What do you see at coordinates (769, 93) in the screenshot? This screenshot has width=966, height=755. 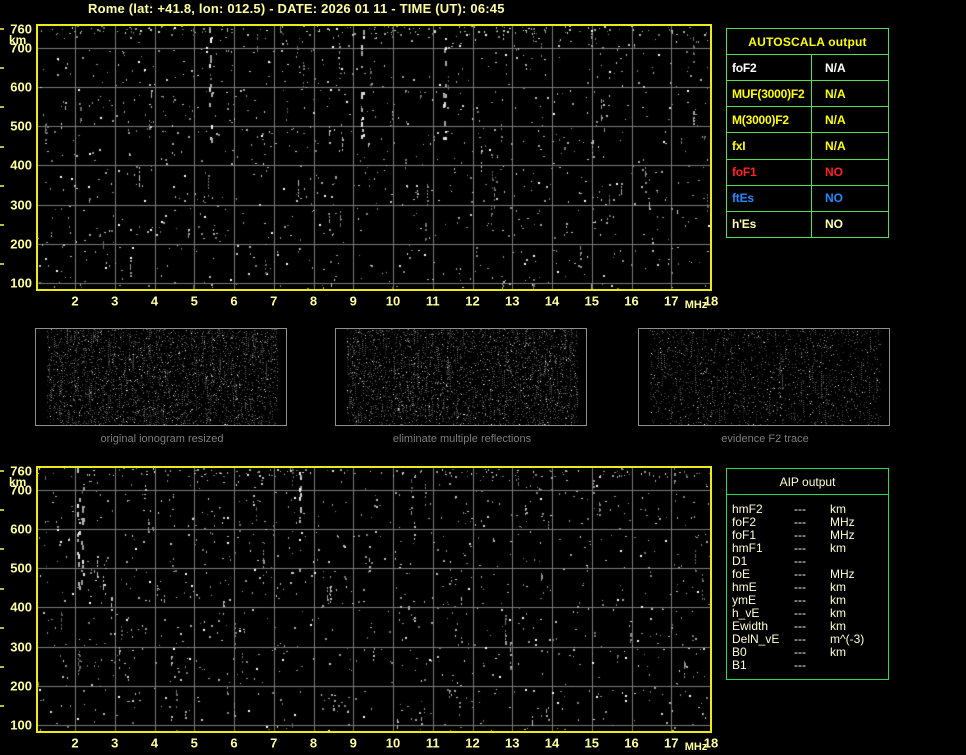 I see `autoscala-row-label: MUF(3000)F2` at bounding box center [769, 93].